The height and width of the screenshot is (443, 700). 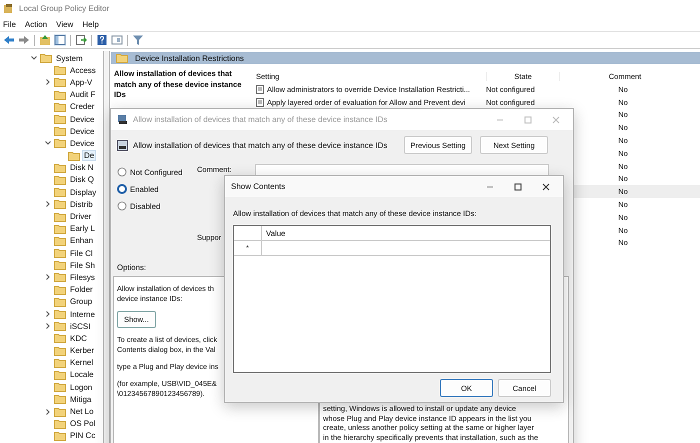 What do you see at coordinates (81, 204) in the screenshot?
I see `tree-item: Distrib` at bounding box center [81, 204].